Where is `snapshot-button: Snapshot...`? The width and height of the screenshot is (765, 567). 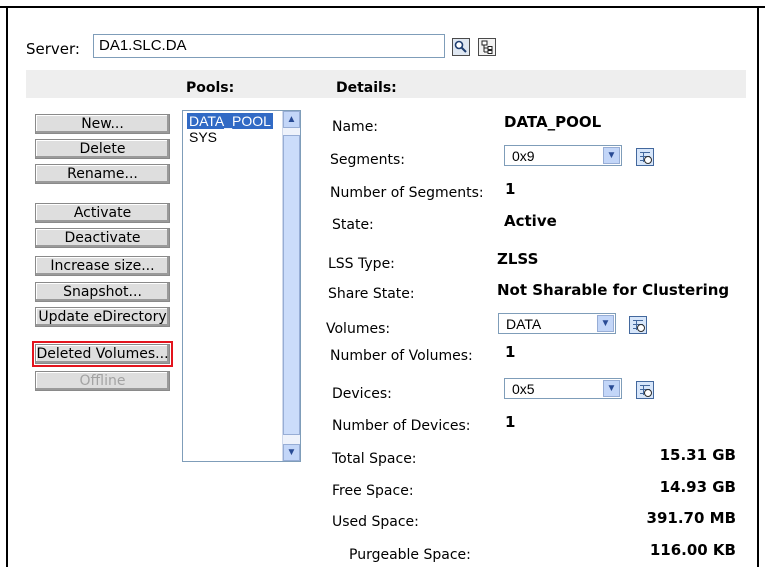
snapshot-button: Snapshot... is located at coordinates (102, 292).